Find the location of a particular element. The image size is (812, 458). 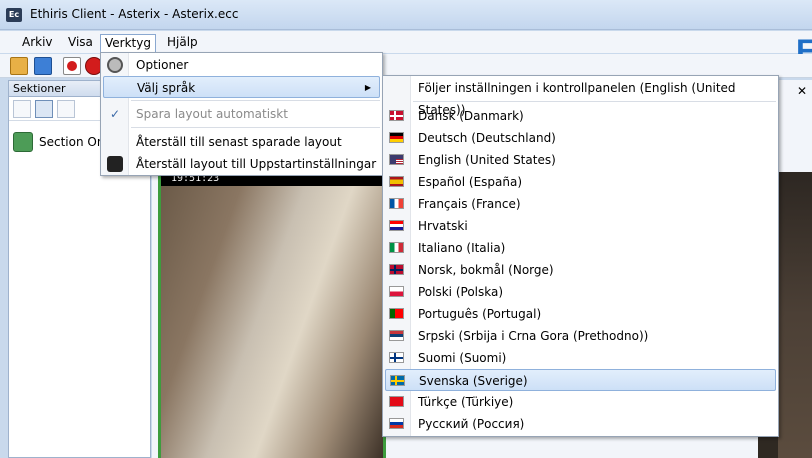

language-item: Türkçe (Türkiye) is located at coordinates (580, 402).